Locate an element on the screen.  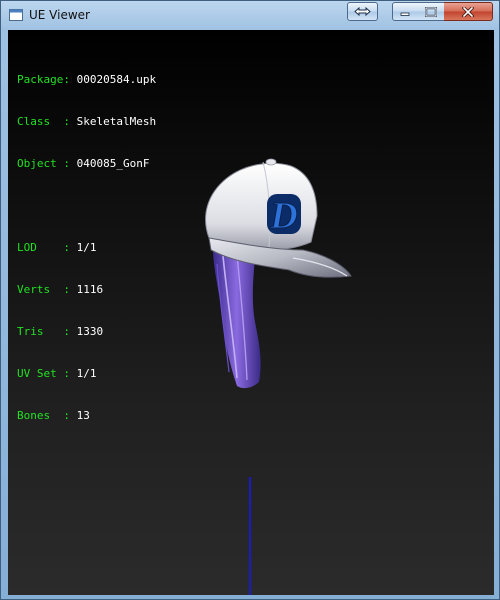
swap-button is located at coordinates (362, 11).